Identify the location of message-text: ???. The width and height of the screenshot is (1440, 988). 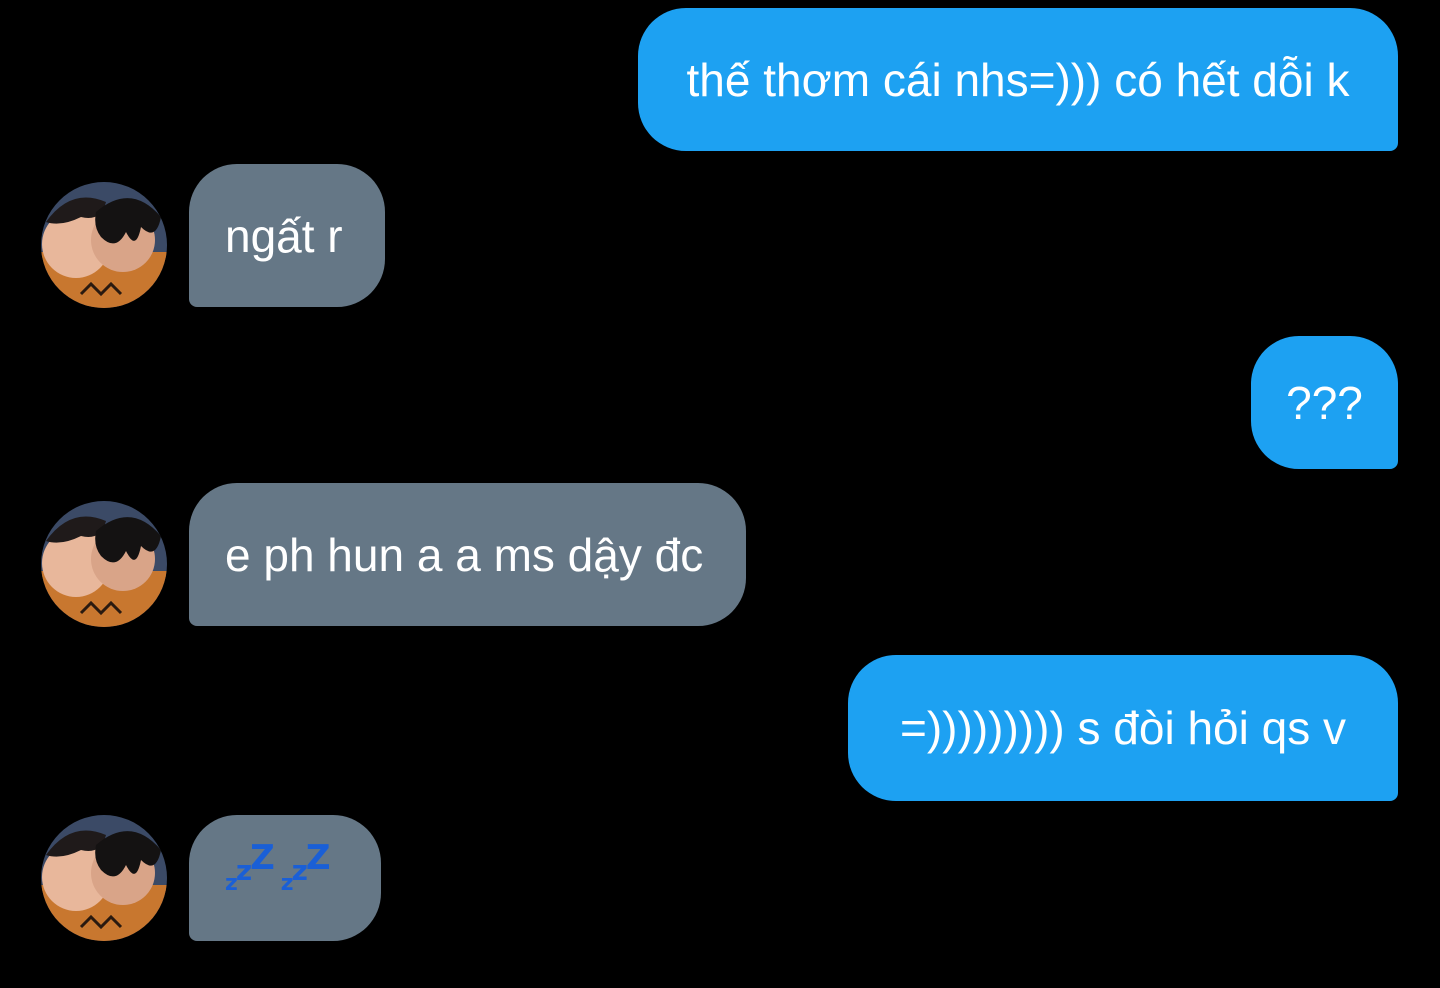
(1324, 402).